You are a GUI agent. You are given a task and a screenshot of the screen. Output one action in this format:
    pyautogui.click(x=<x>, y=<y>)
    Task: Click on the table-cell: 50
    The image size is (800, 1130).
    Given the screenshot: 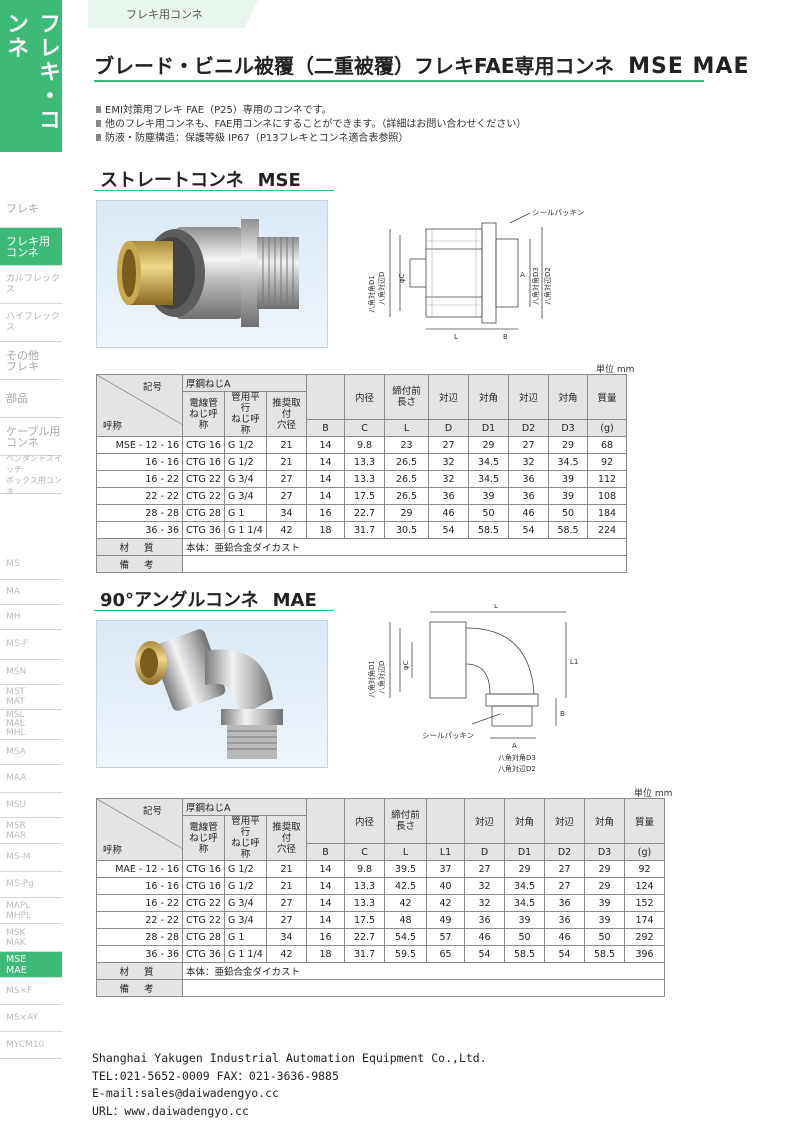 What is the action you would take?
    pyautogui.click(x=568, y=513)
    